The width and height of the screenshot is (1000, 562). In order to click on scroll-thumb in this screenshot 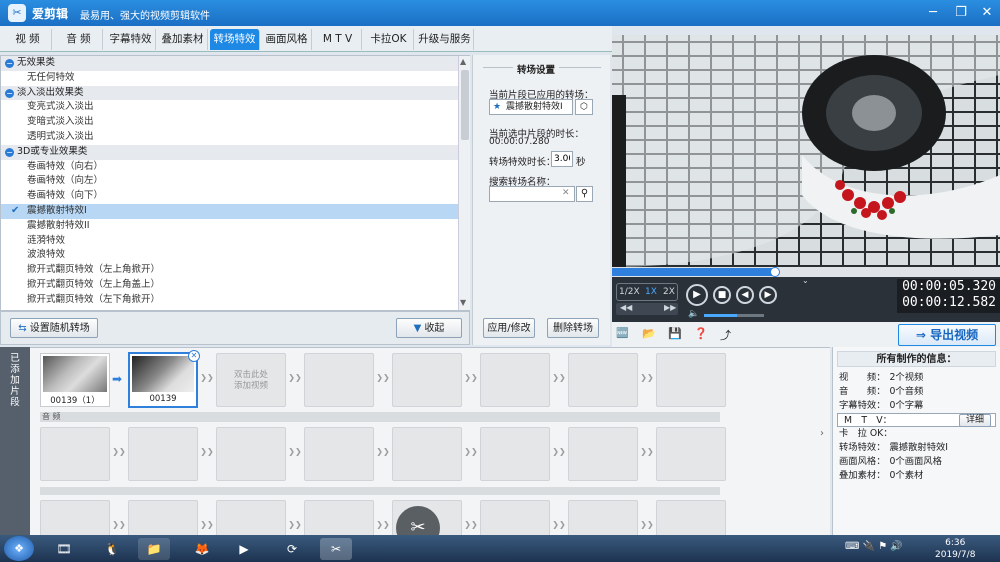, I will do `click(465, 105)`.